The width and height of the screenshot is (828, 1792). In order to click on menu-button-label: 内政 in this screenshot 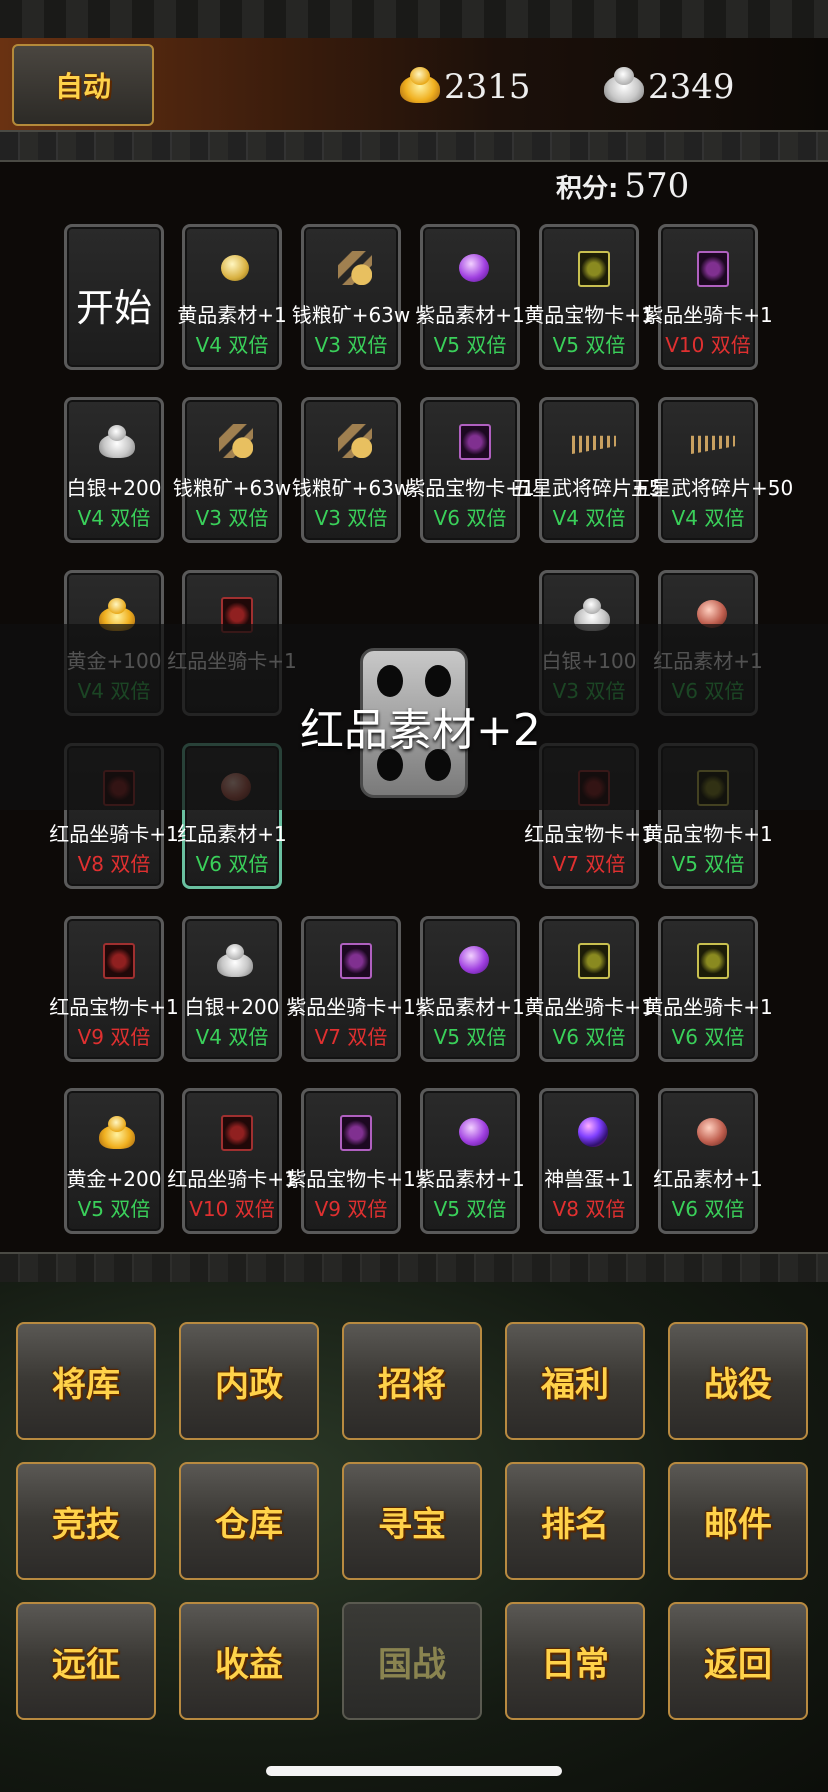, I will do `click(249, 1384)`.